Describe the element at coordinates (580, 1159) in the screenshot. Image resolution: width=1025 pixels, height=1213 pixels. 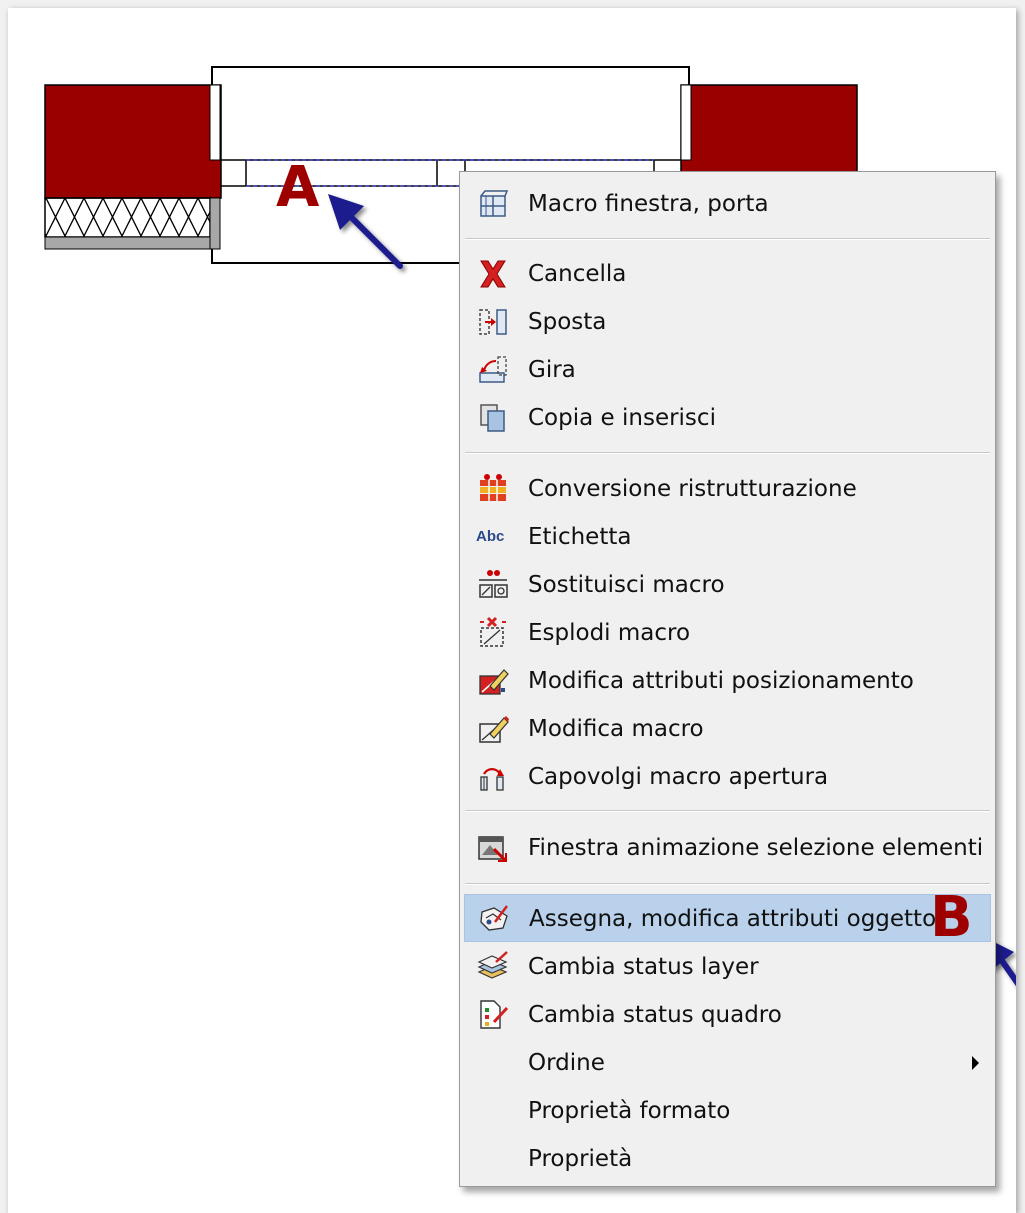
I see `menu-label: Proprietà` at that location.